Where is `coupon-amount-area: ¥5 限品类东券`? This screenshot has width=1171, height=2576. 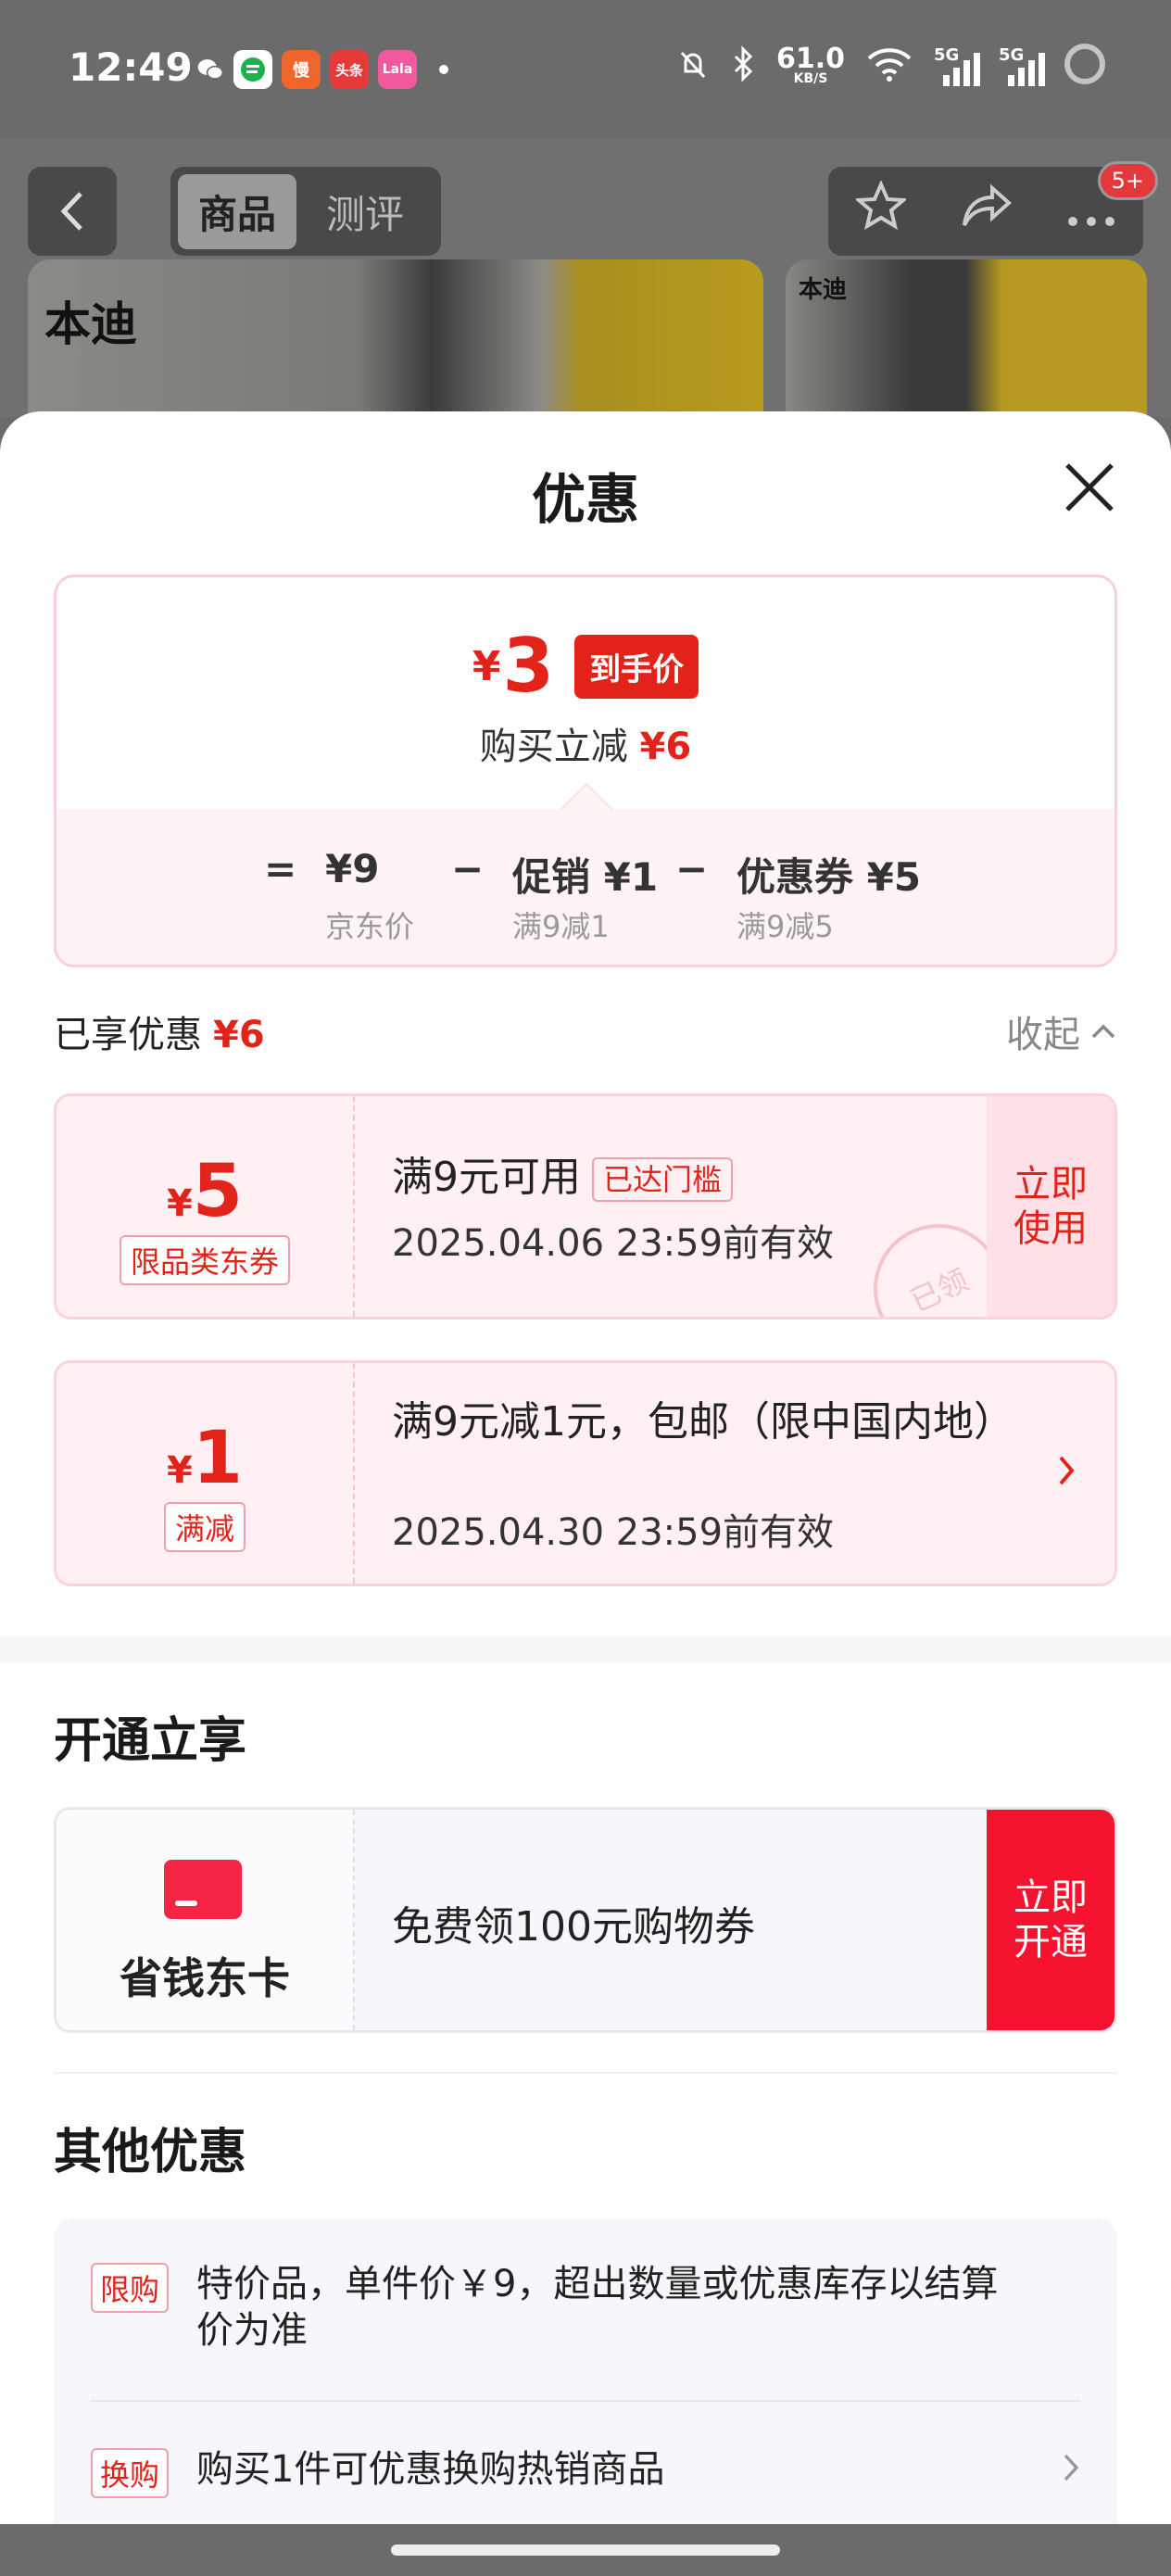 coupon-amount-area: ¥5 限品类东券 is located at coordinates (206, 1206).